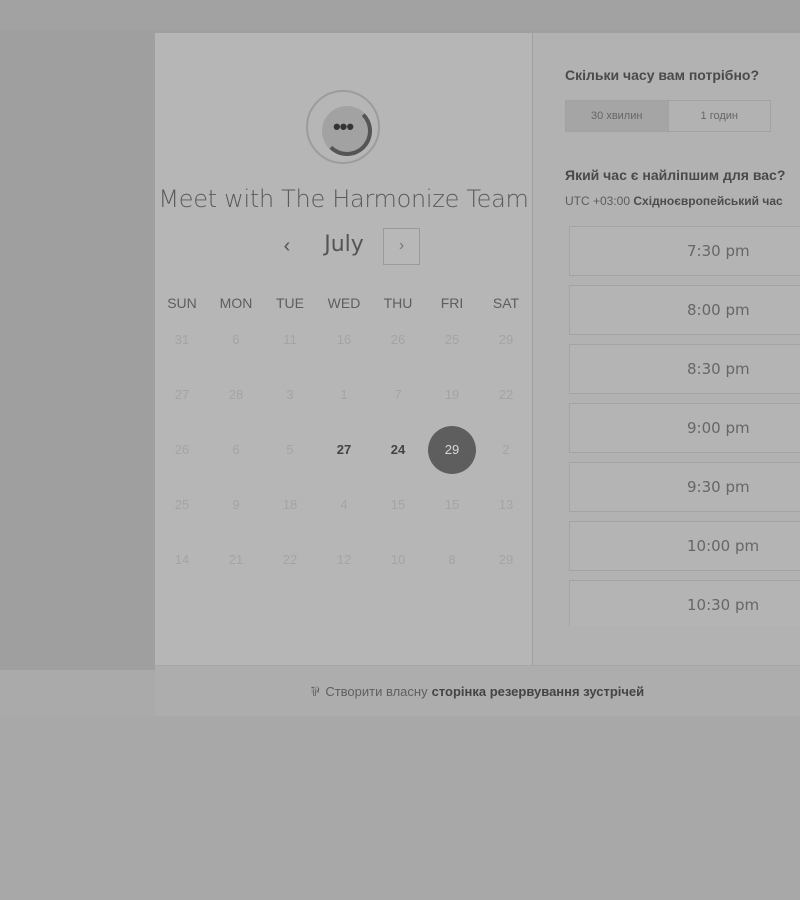 Image resolution: width=800 pixels, height=900 pixels. Describe the element at coordinates (452, 303) in the screenshot. I see `weekday-fri: FRI` at that location.